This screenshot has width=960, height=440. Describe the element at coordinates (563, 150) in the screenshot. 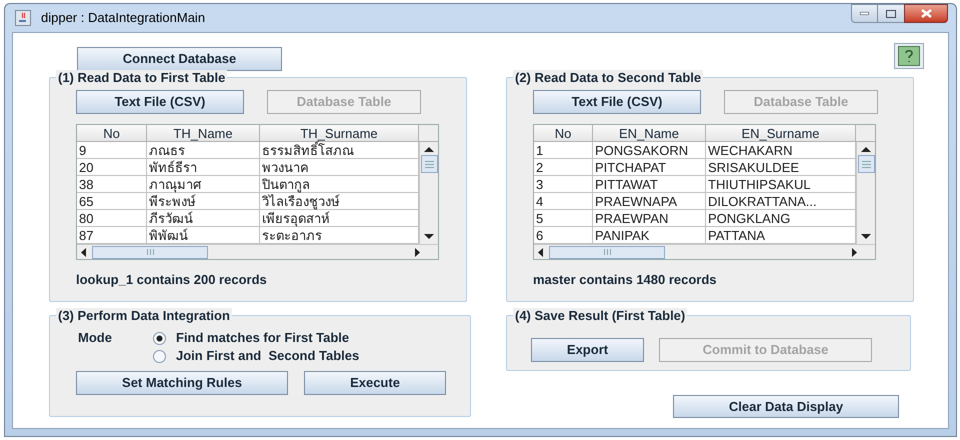

I see `table-cell: 1` at that location.